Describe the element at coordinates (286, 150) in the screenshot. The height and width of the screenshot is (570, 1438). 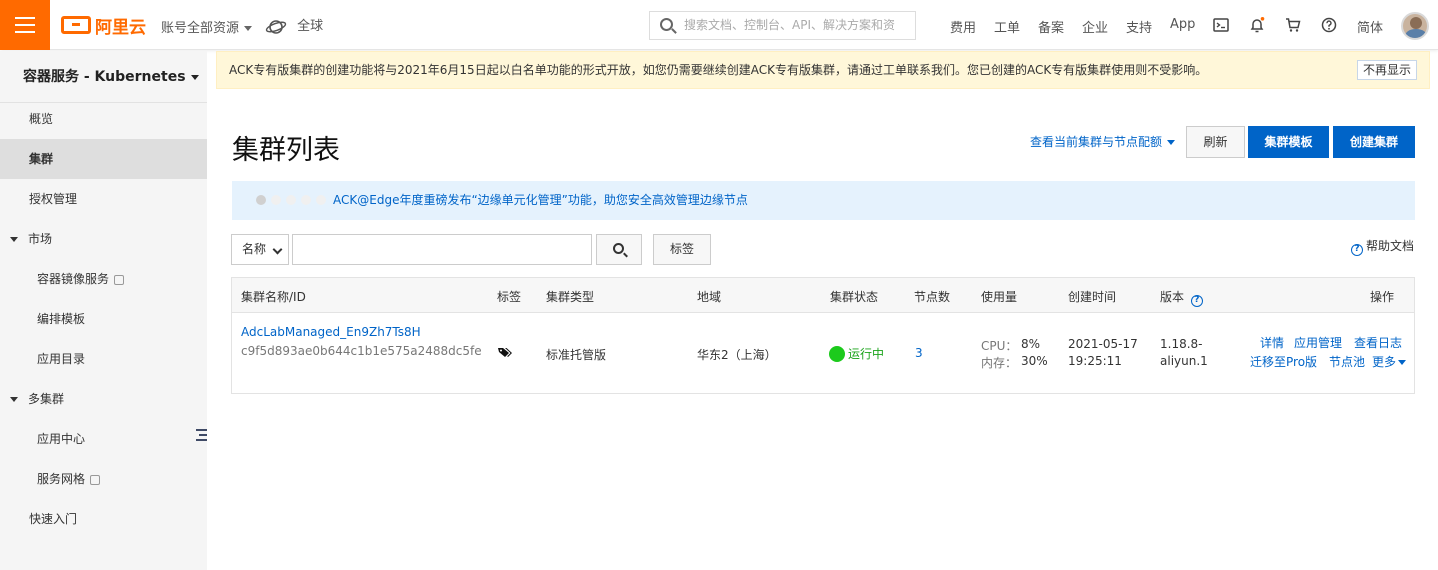
I see `page-title: 集群列表` at that location.